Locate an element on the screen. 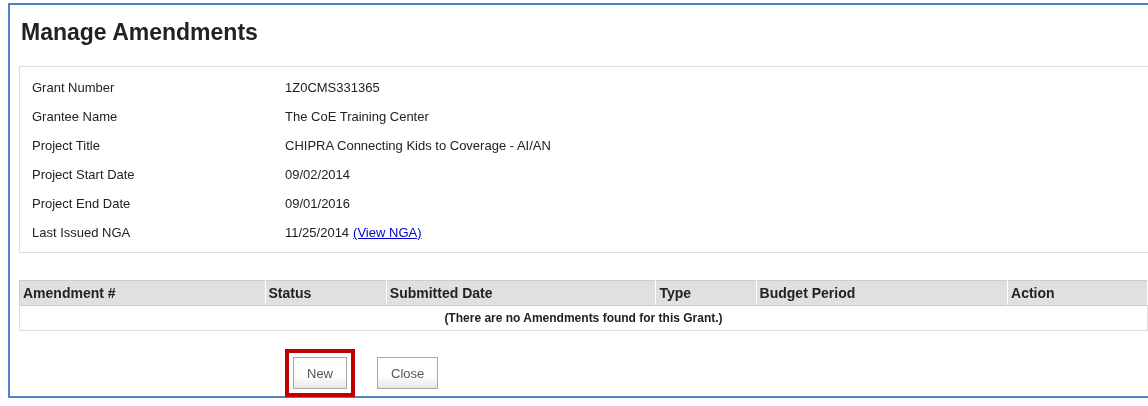  column-header: Submitted Date is located at coordinates (521, 293).